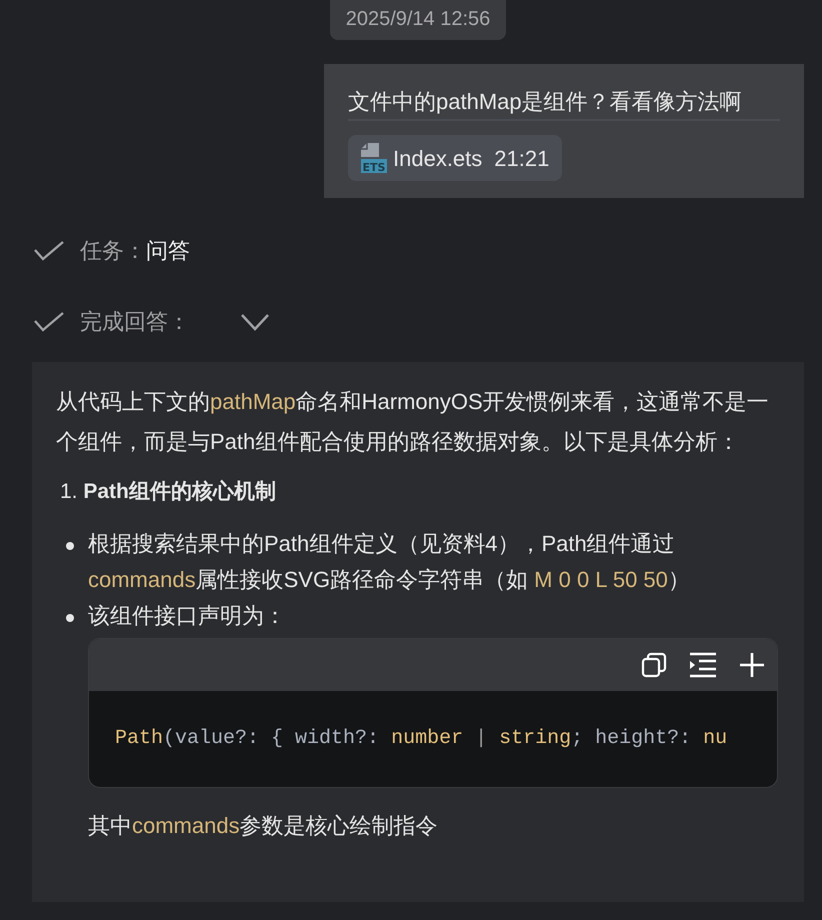  What do you see at coordinates (113, 251) in the screenshot?
I see `step-label: 任务：` at bounding box center [113, 251].